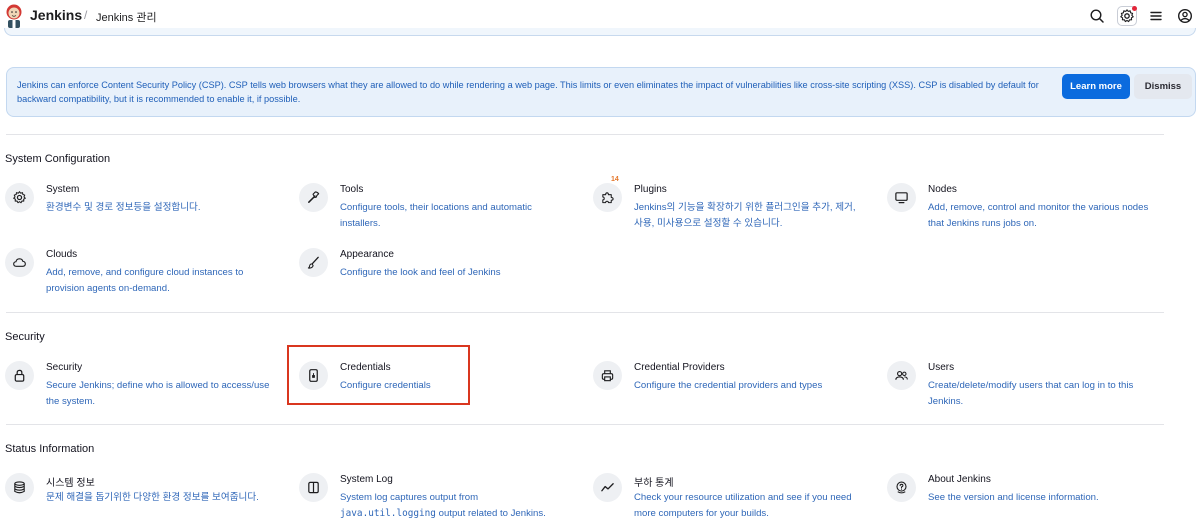 Image resolution: width=1200 pixels, height=529 pixels. I want to click on search-button, so click(1097, 16).